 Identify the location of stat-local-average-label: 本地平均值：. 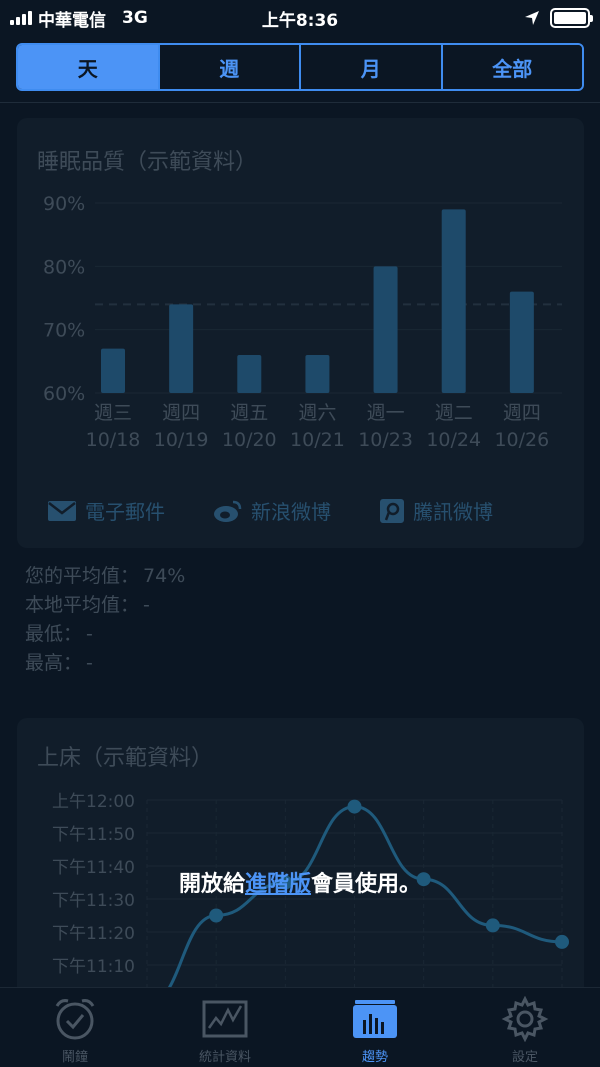
(82, 605).